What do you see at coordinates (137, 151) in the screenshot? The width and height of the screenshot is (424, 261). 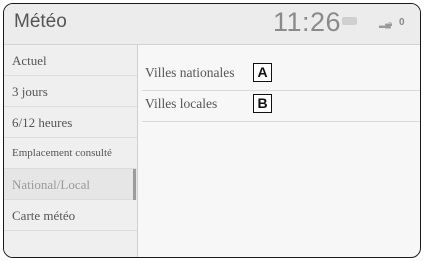 I see `sidebar-divider` at bounding box center [137, 151].